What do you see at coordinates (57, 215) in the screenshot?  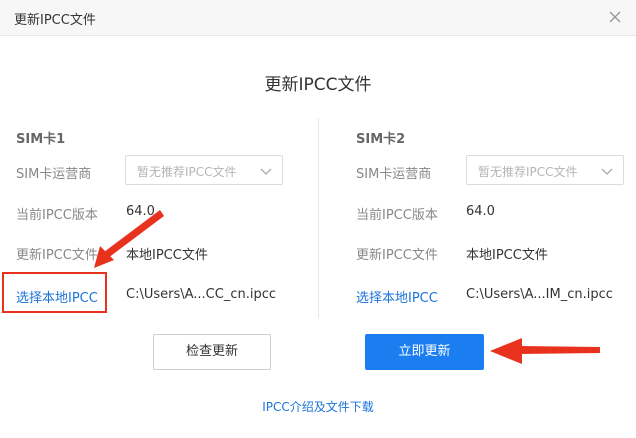 I see `sim1-version-label: 当前IPCC版本` at bounding box center [57, 215].